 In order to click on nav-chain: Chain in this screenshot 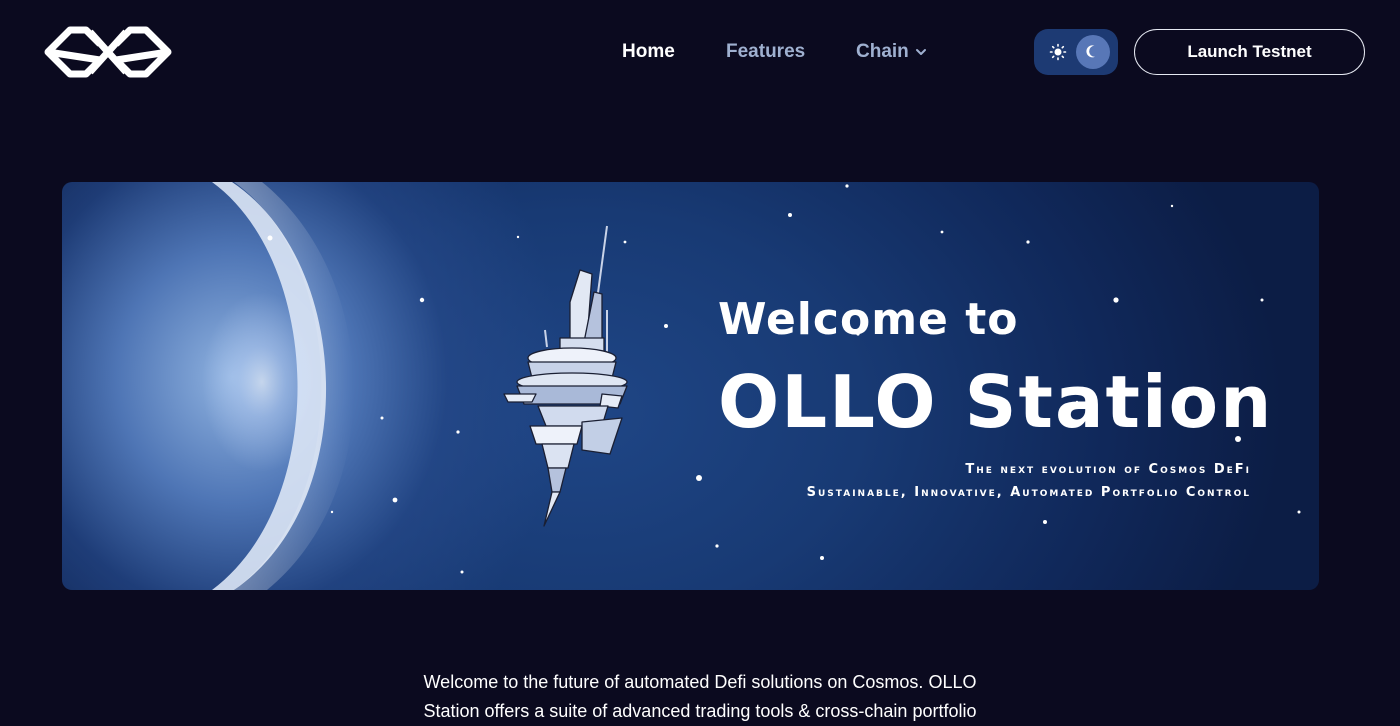, I will do `click(891, 52)`.